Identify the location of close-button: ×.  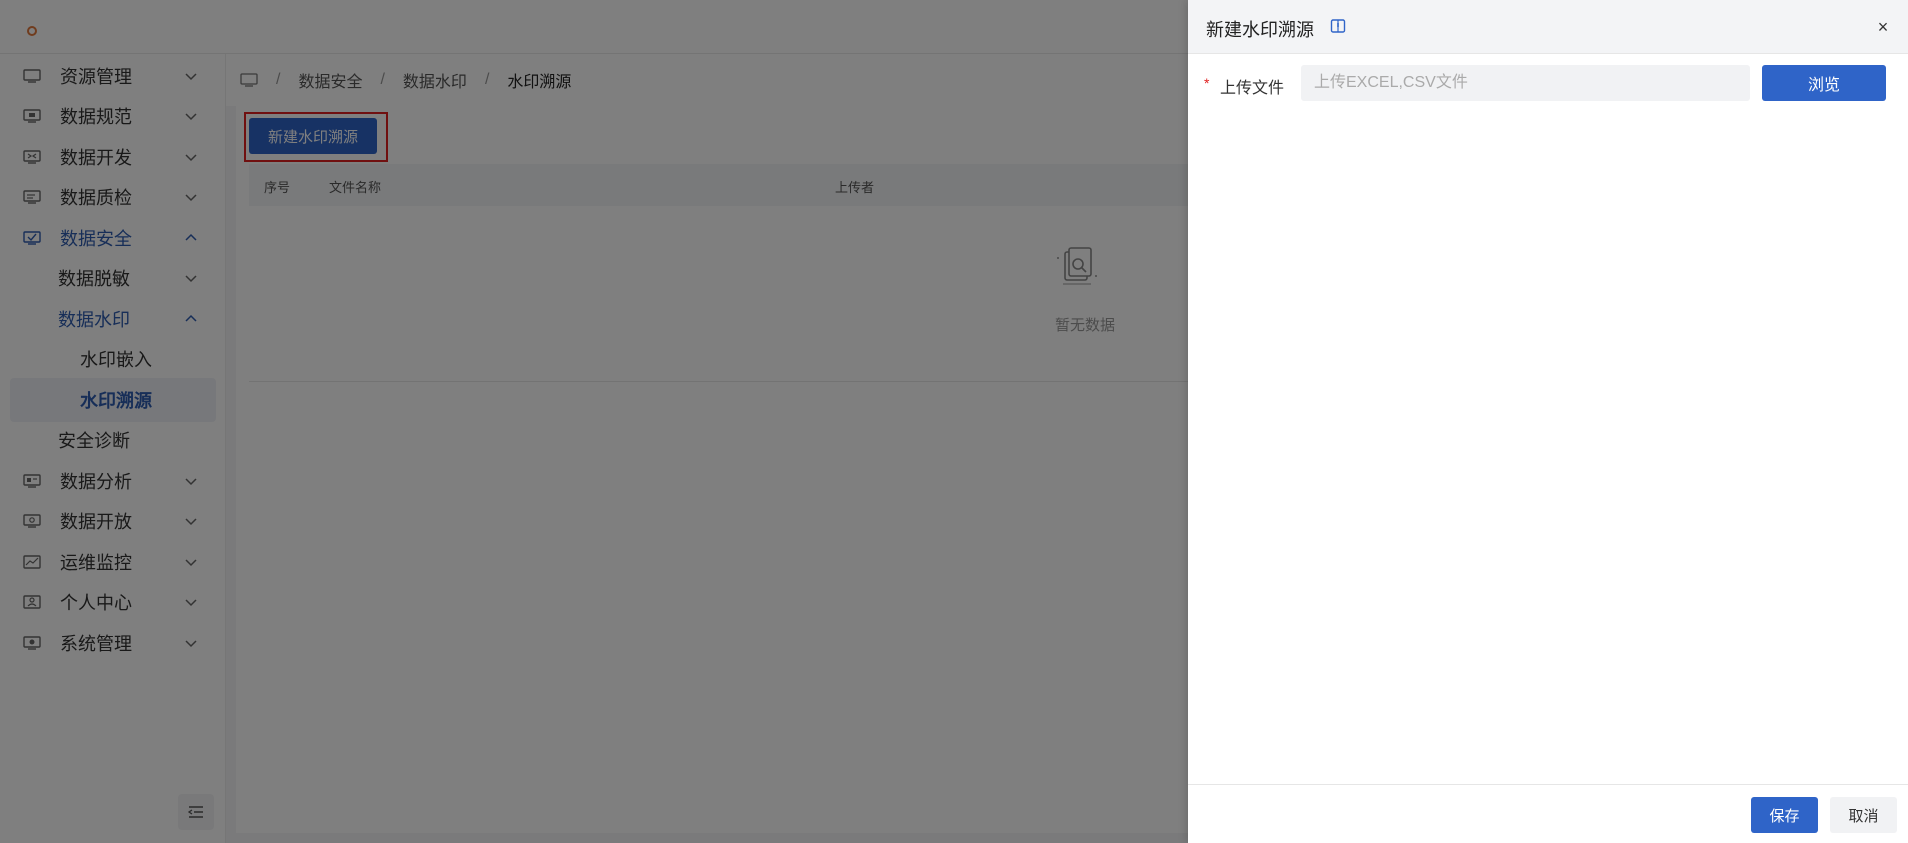
(1883, 27).